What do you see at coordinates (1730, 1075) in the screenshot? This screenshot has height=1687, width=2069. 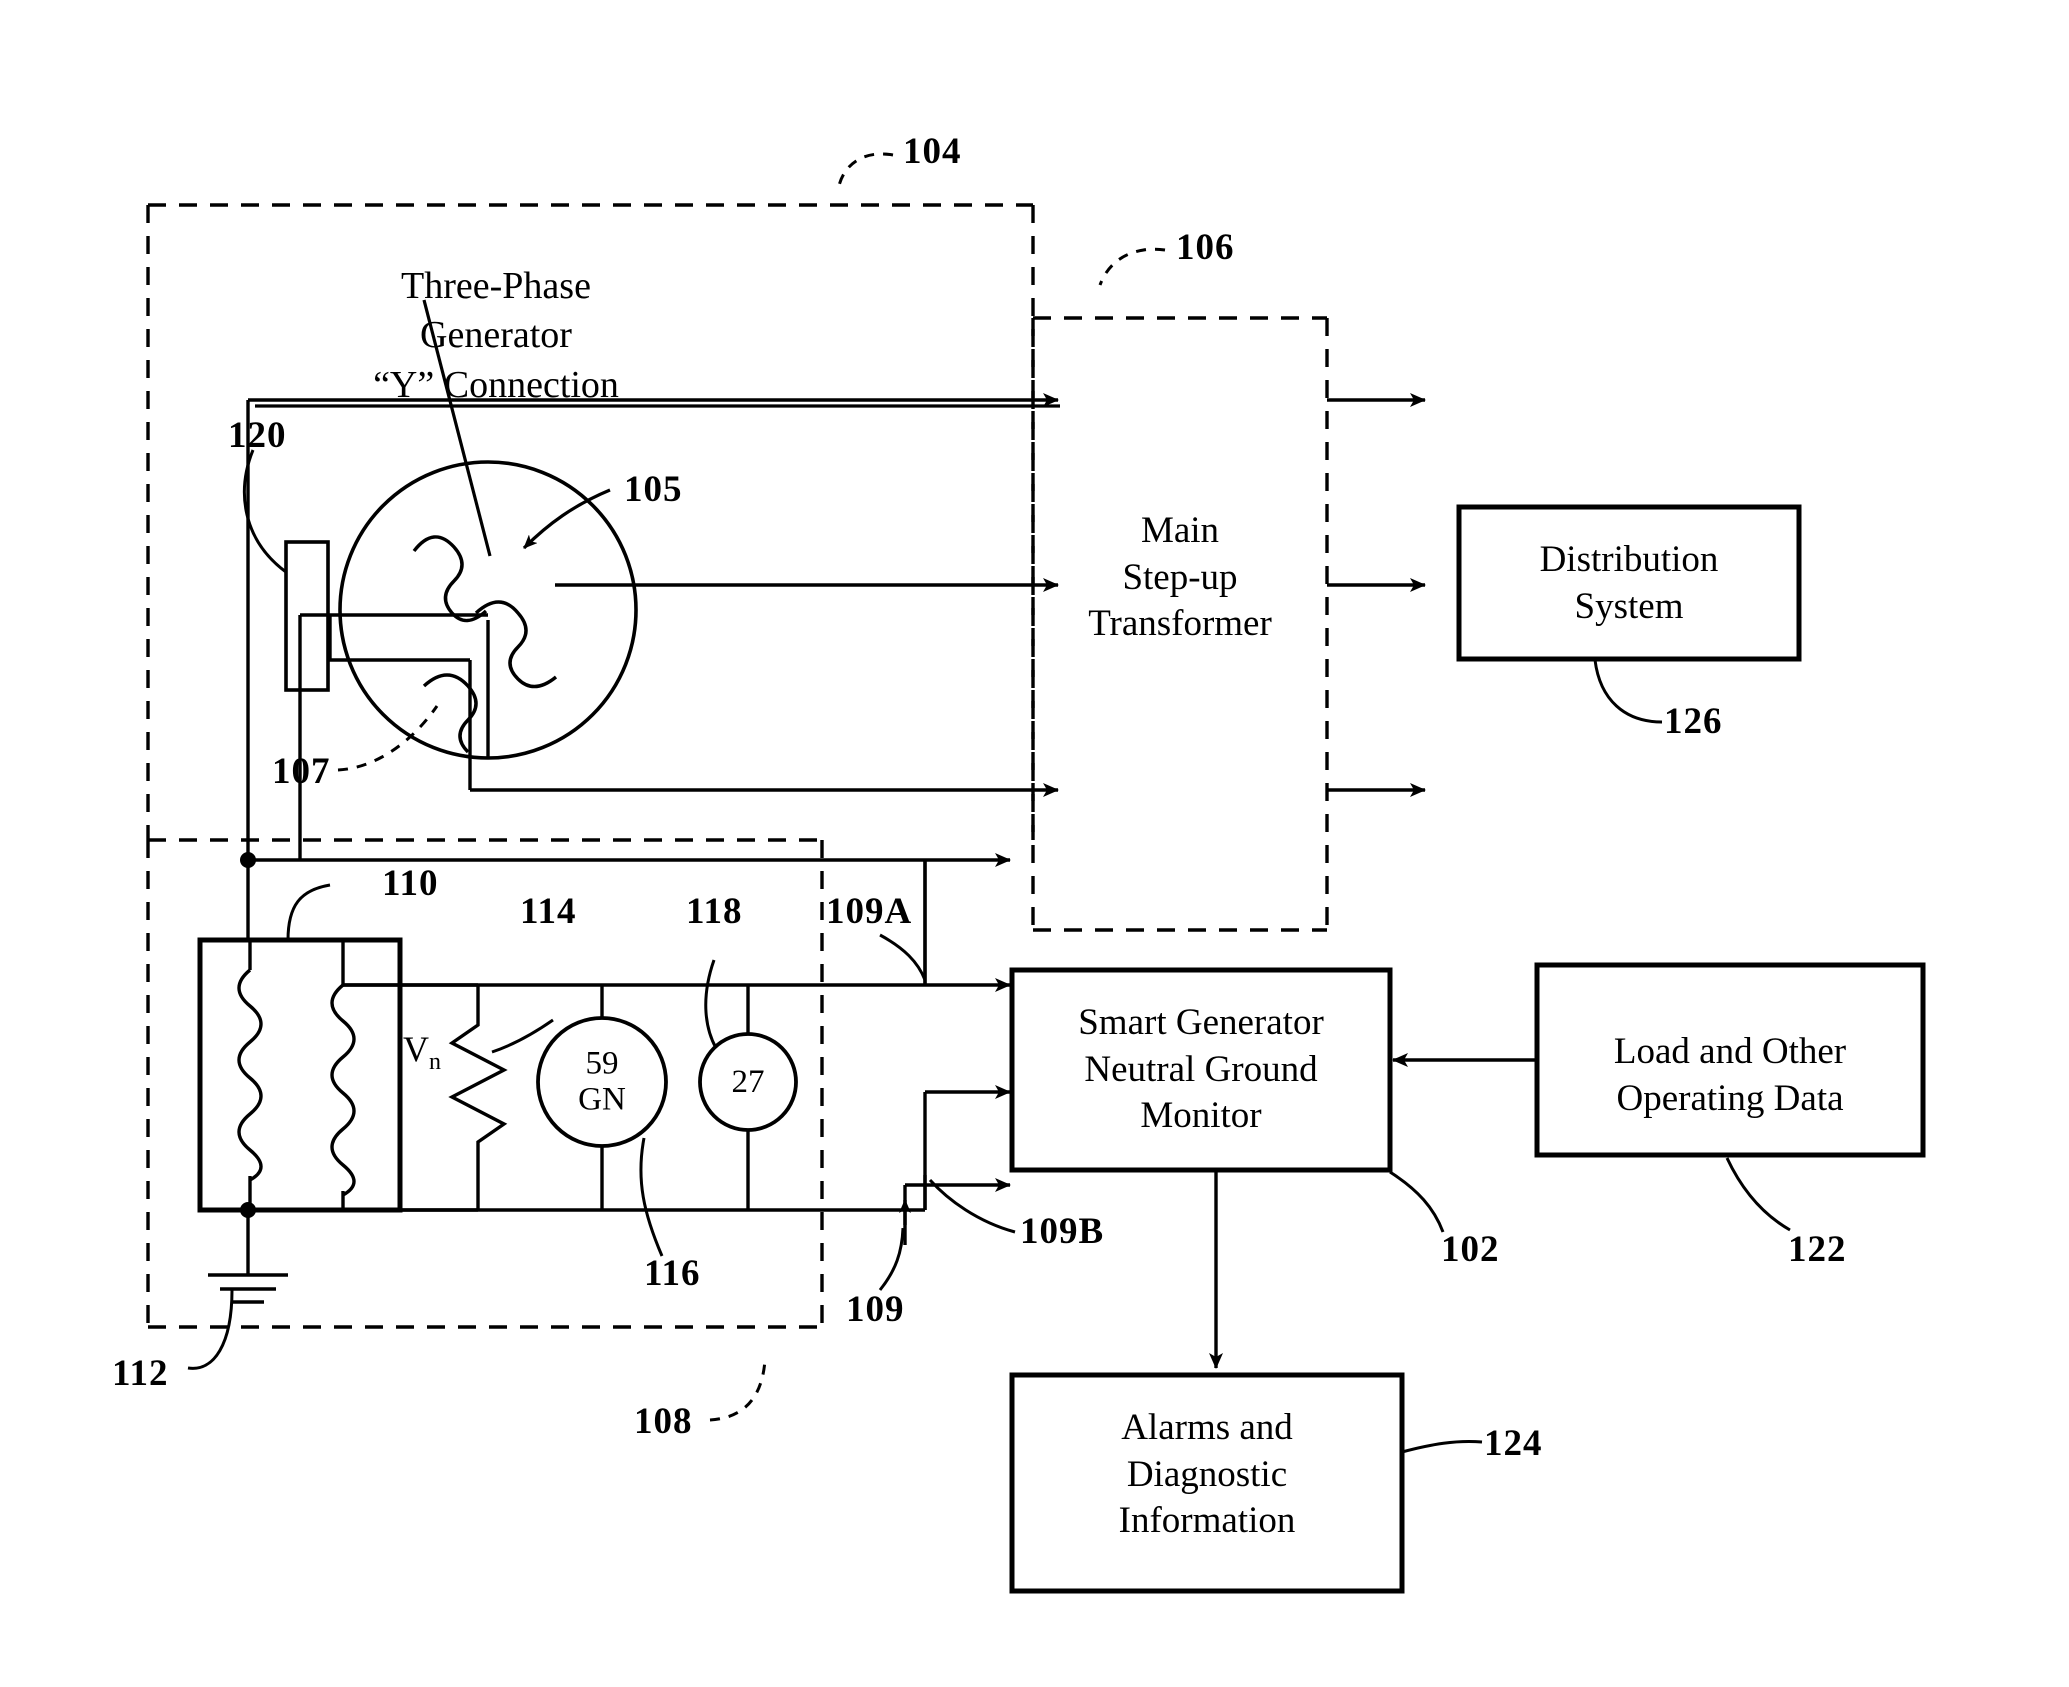 I see `load-data-label: Load and Other Operating Data` at bounding box center [1730, 1075].